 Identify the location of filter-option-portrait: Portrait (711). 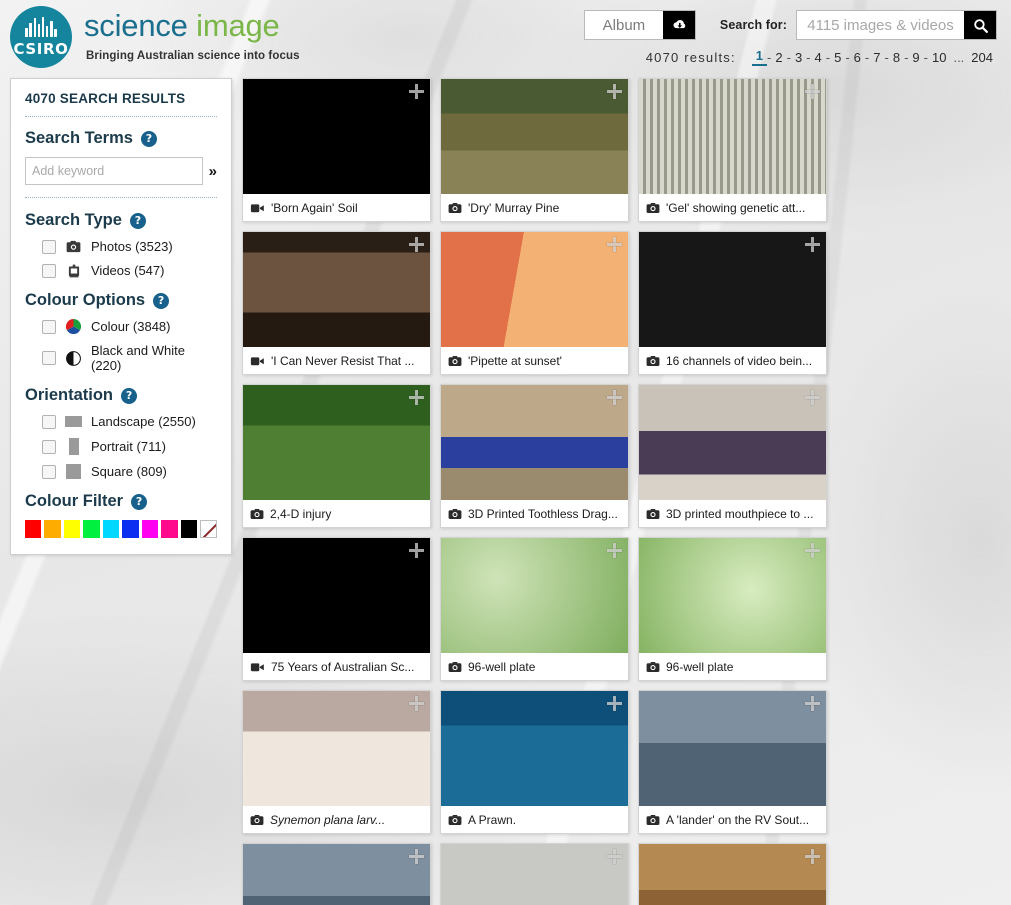
(129, 446).